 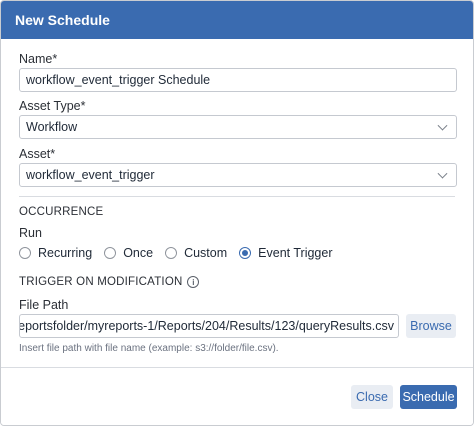 I want to click on file-path-label: File Path, so click(x=44, y=305).